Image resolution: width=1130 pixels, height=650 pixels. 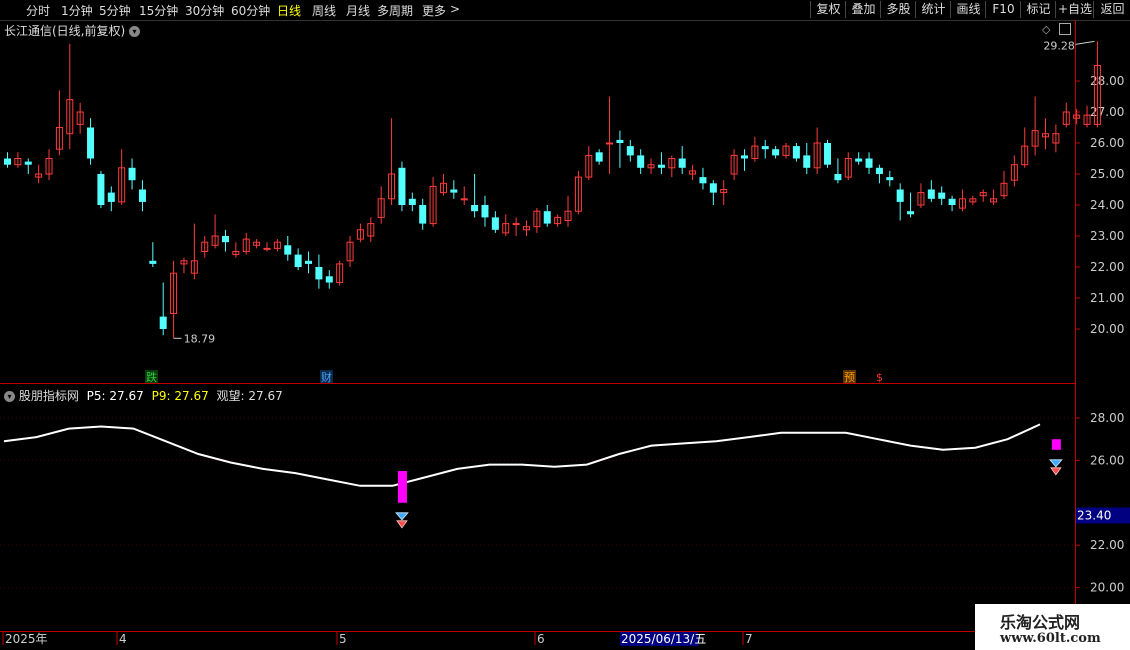 I want to click on indicator-tick-label: 20.00, so click(x=1107, y=588).